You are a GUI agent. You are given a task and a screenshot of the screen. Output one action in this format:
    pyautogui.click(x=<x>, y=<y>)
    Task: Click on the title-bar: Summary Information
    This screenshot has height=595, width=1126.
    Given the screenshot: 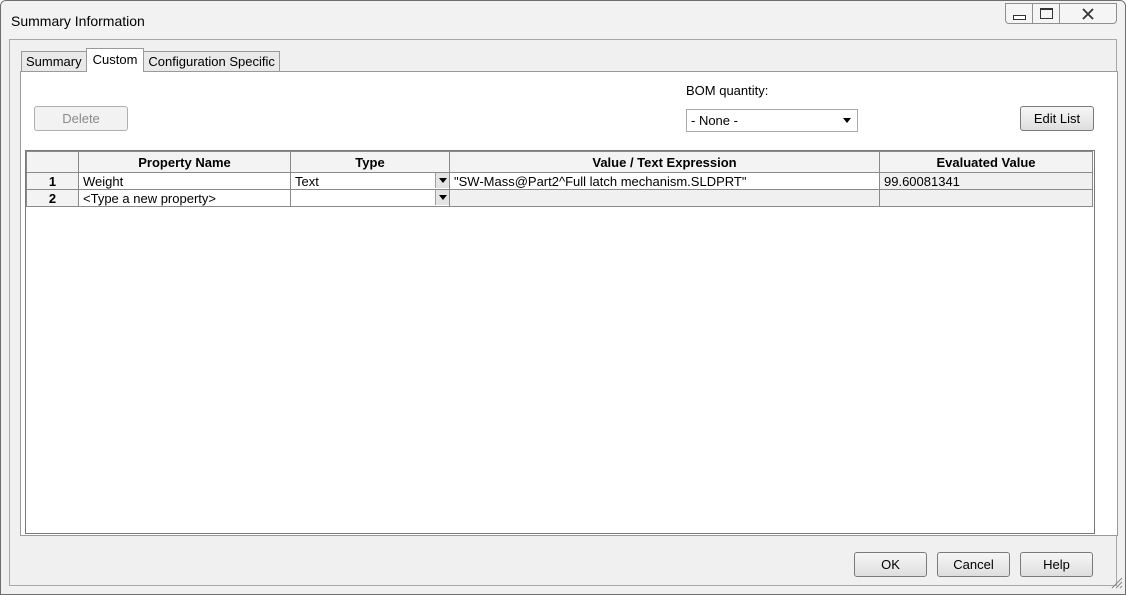 What is the action you would take?
    pyautogui.click(x=563, y=20)
    